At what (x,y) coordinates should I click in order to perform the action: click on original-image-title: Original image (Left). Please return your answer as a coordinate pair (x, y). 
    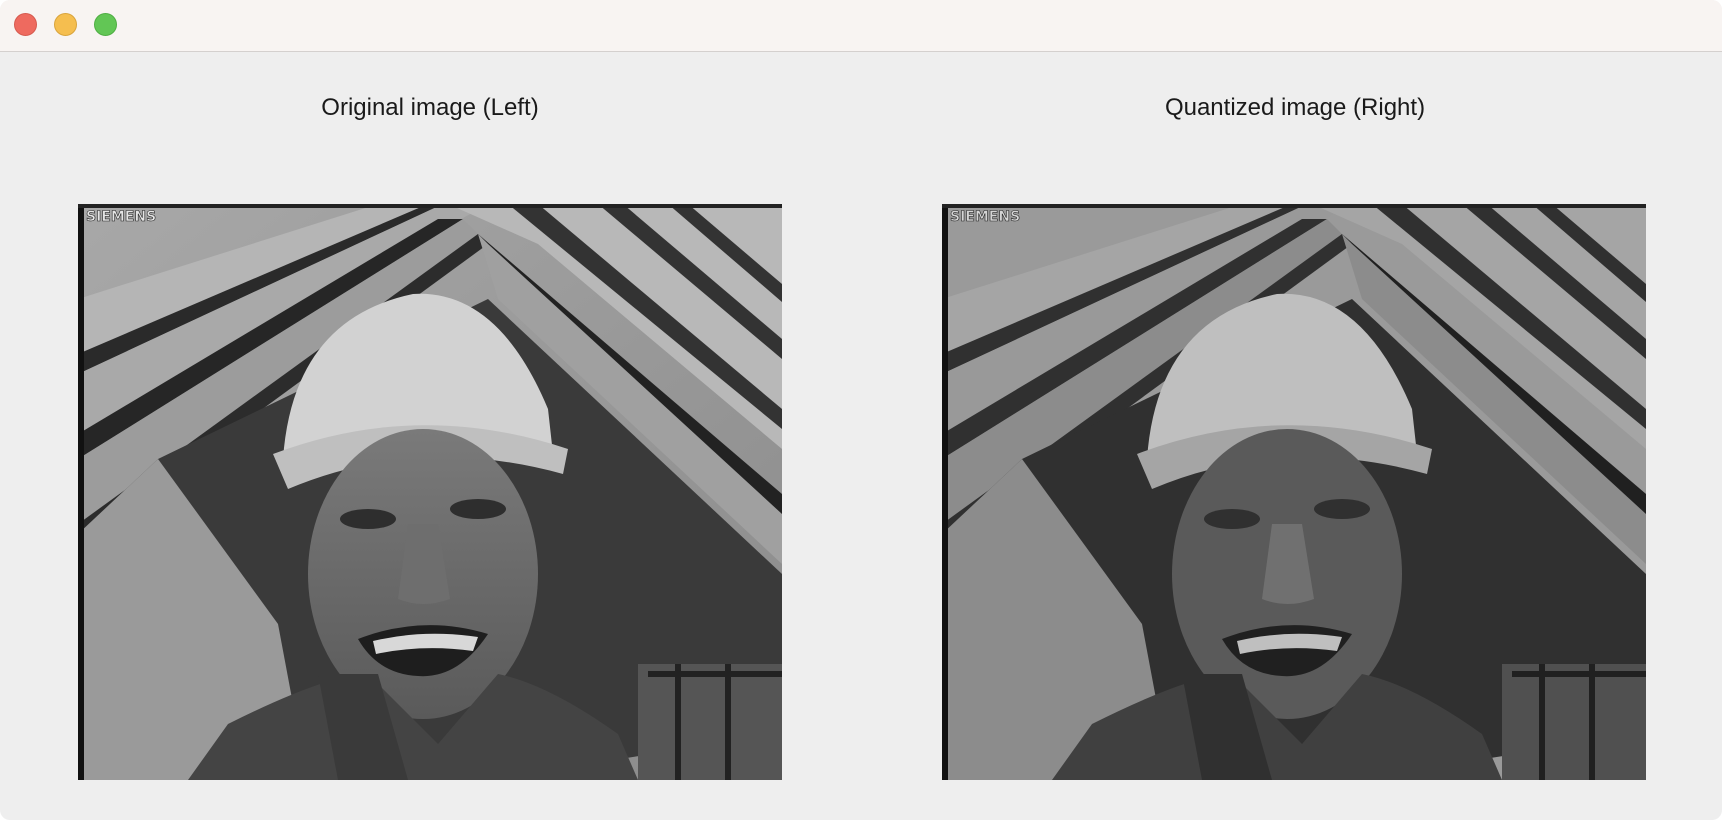
    Looking at the image, I should click on (430, 107).